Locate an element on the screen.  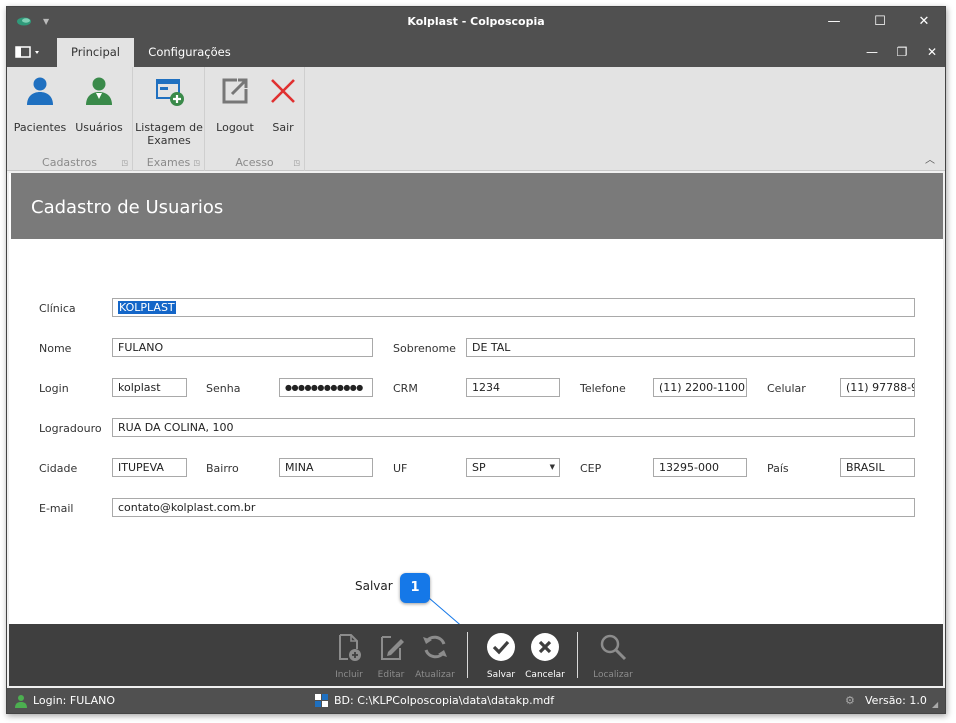
sair-button: Sair is located at coordinates (283, 111).